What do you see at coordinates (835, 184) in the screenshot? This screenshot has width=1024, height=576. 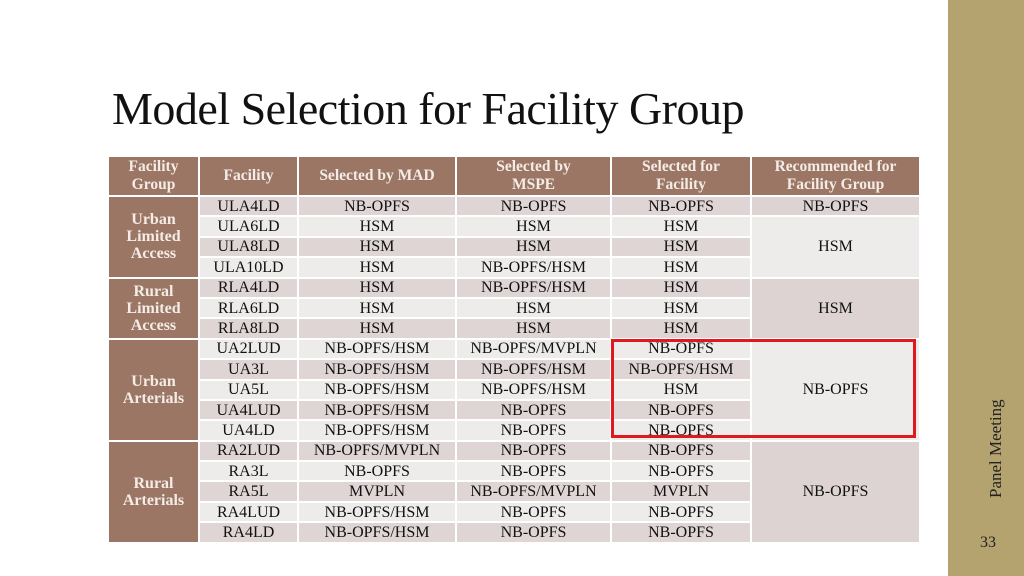 I see `header-text: Facility Group` at bounding box center [835, 184].